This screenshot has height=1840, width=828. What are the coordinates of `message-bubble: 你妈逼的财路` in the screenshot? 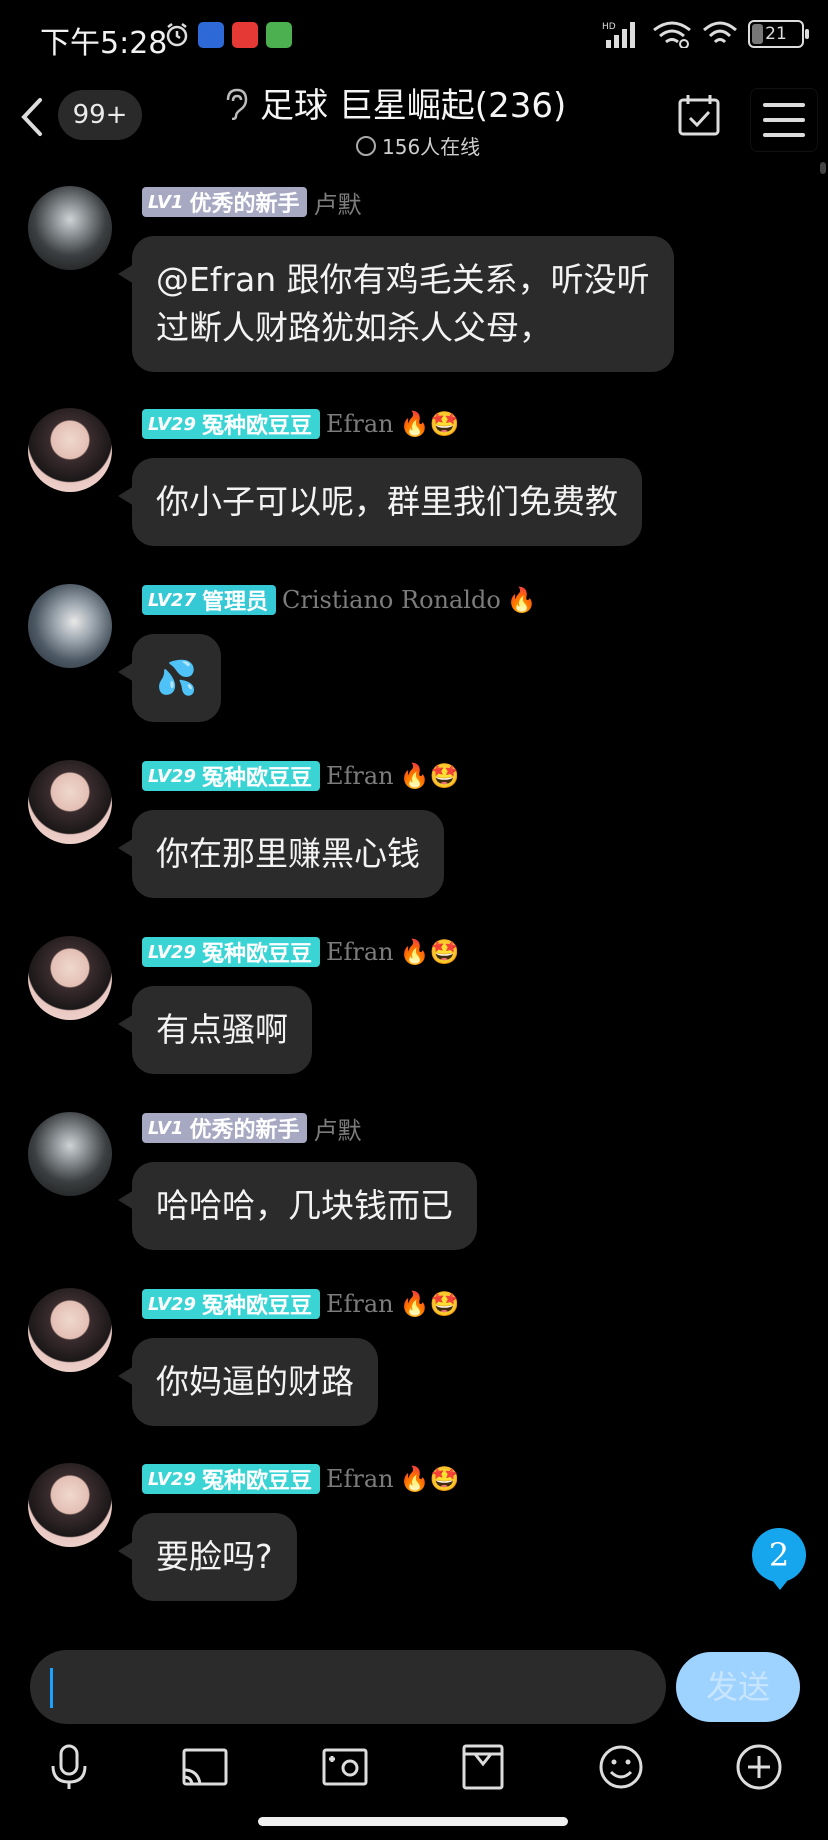 It's located at (248, 1382).